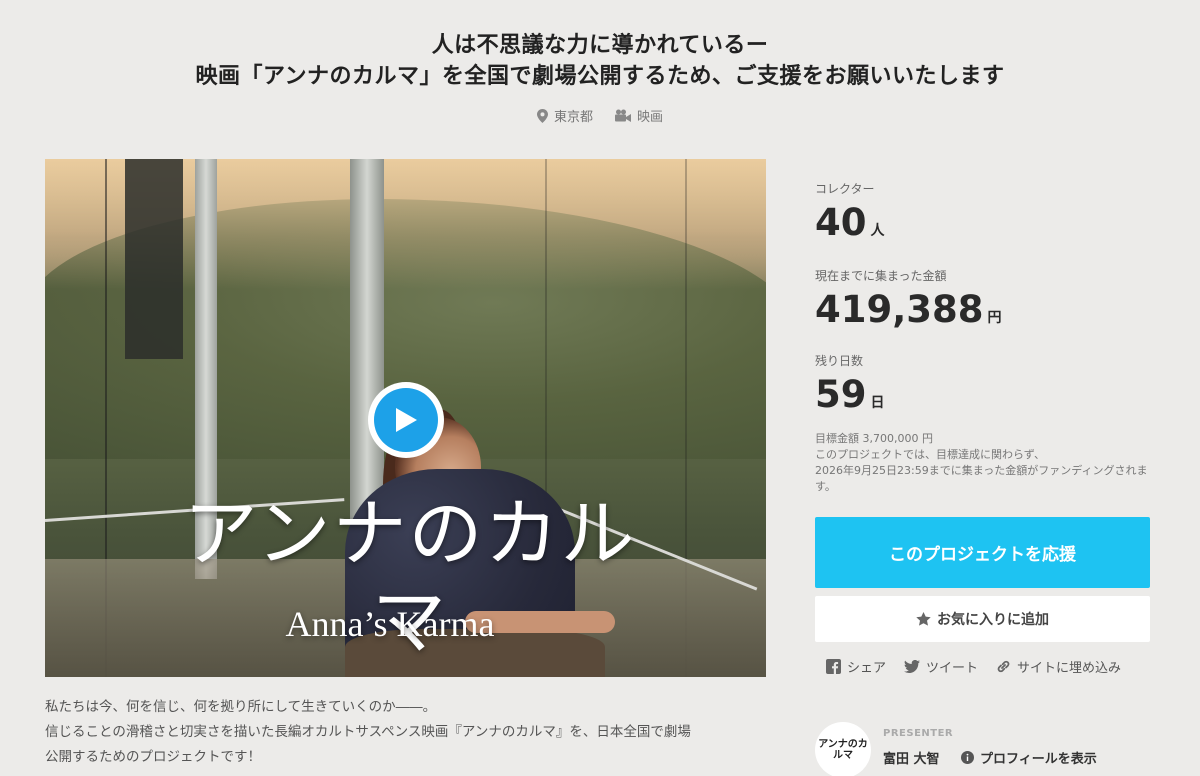 The width and height of the screenshot is (1200, 776). What do you see at coordinates (982, 223) in the screenshot?
I see `collectors-stat: 40 人` at bounding box center [982, 223].